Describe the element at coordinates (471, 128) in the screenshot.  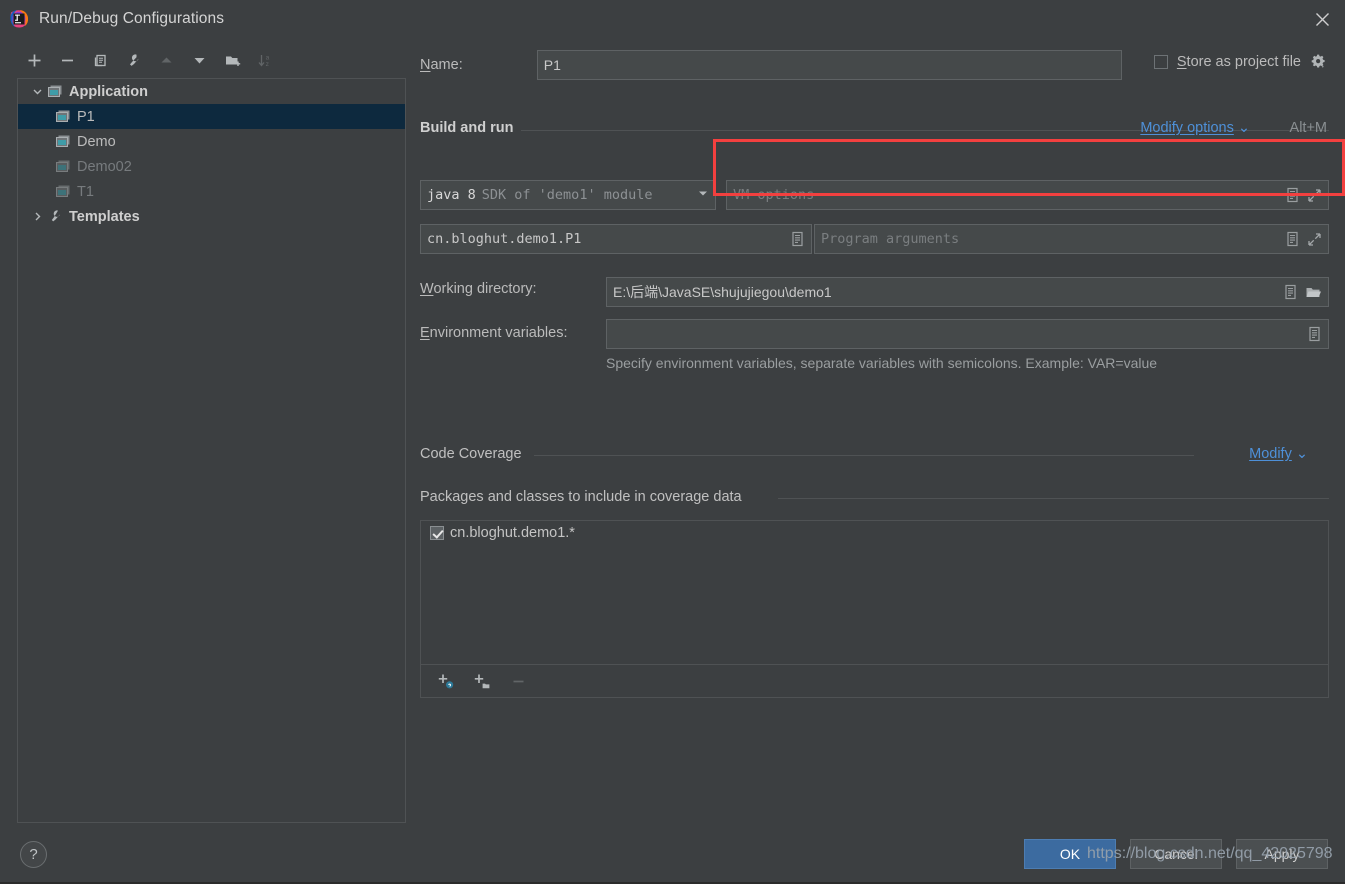
I see `build-and-run-title: Build and run` at that location.